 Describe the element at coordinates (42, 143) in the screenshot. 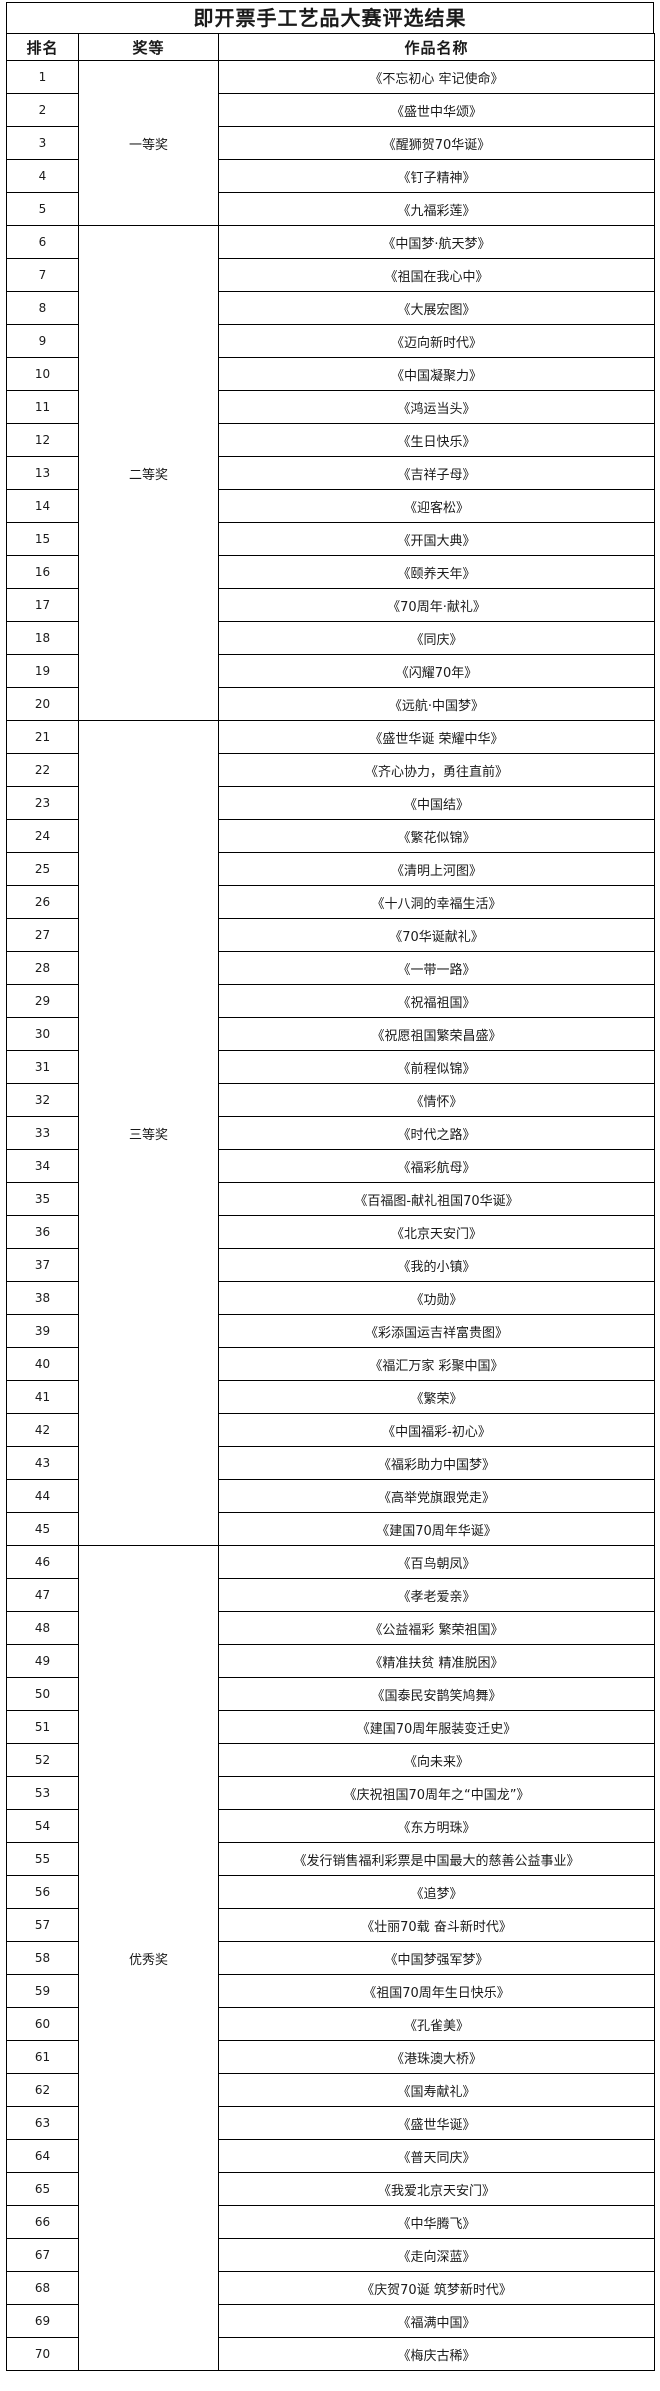

I see `rank-cell: 3` at that location.